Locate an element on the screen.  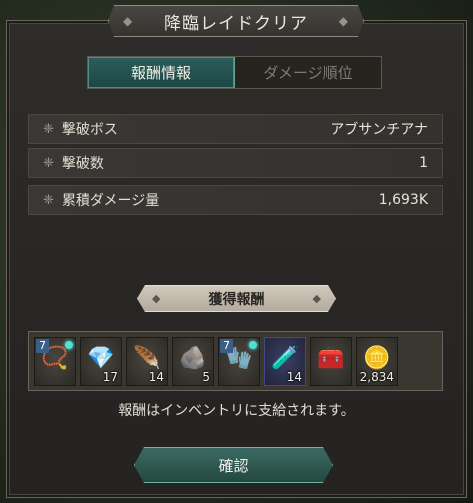
reward-slot: 🪙 2,834 is located at coordinates (377, 361).